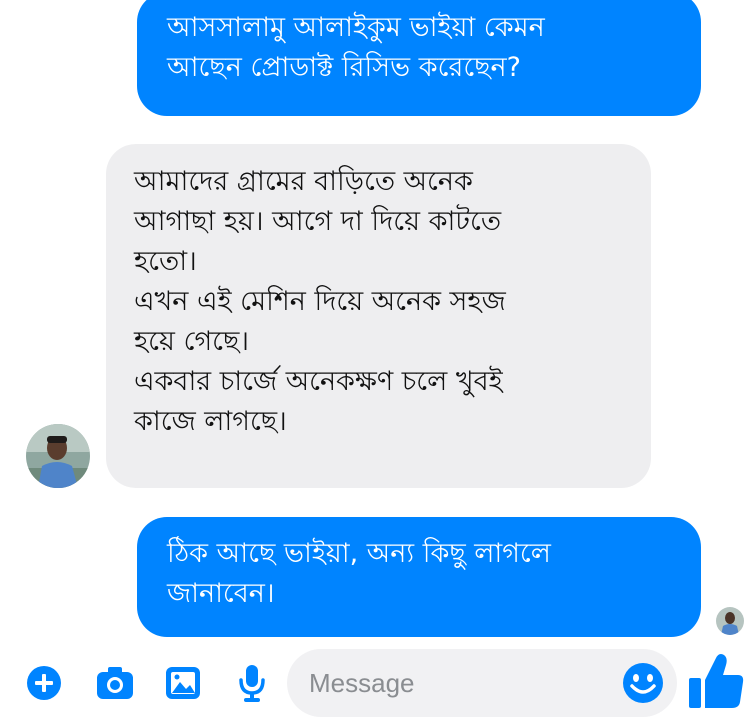 The width and height of the screenshot is (752, 720). I want to click on plus-icon, so click(44, 683).